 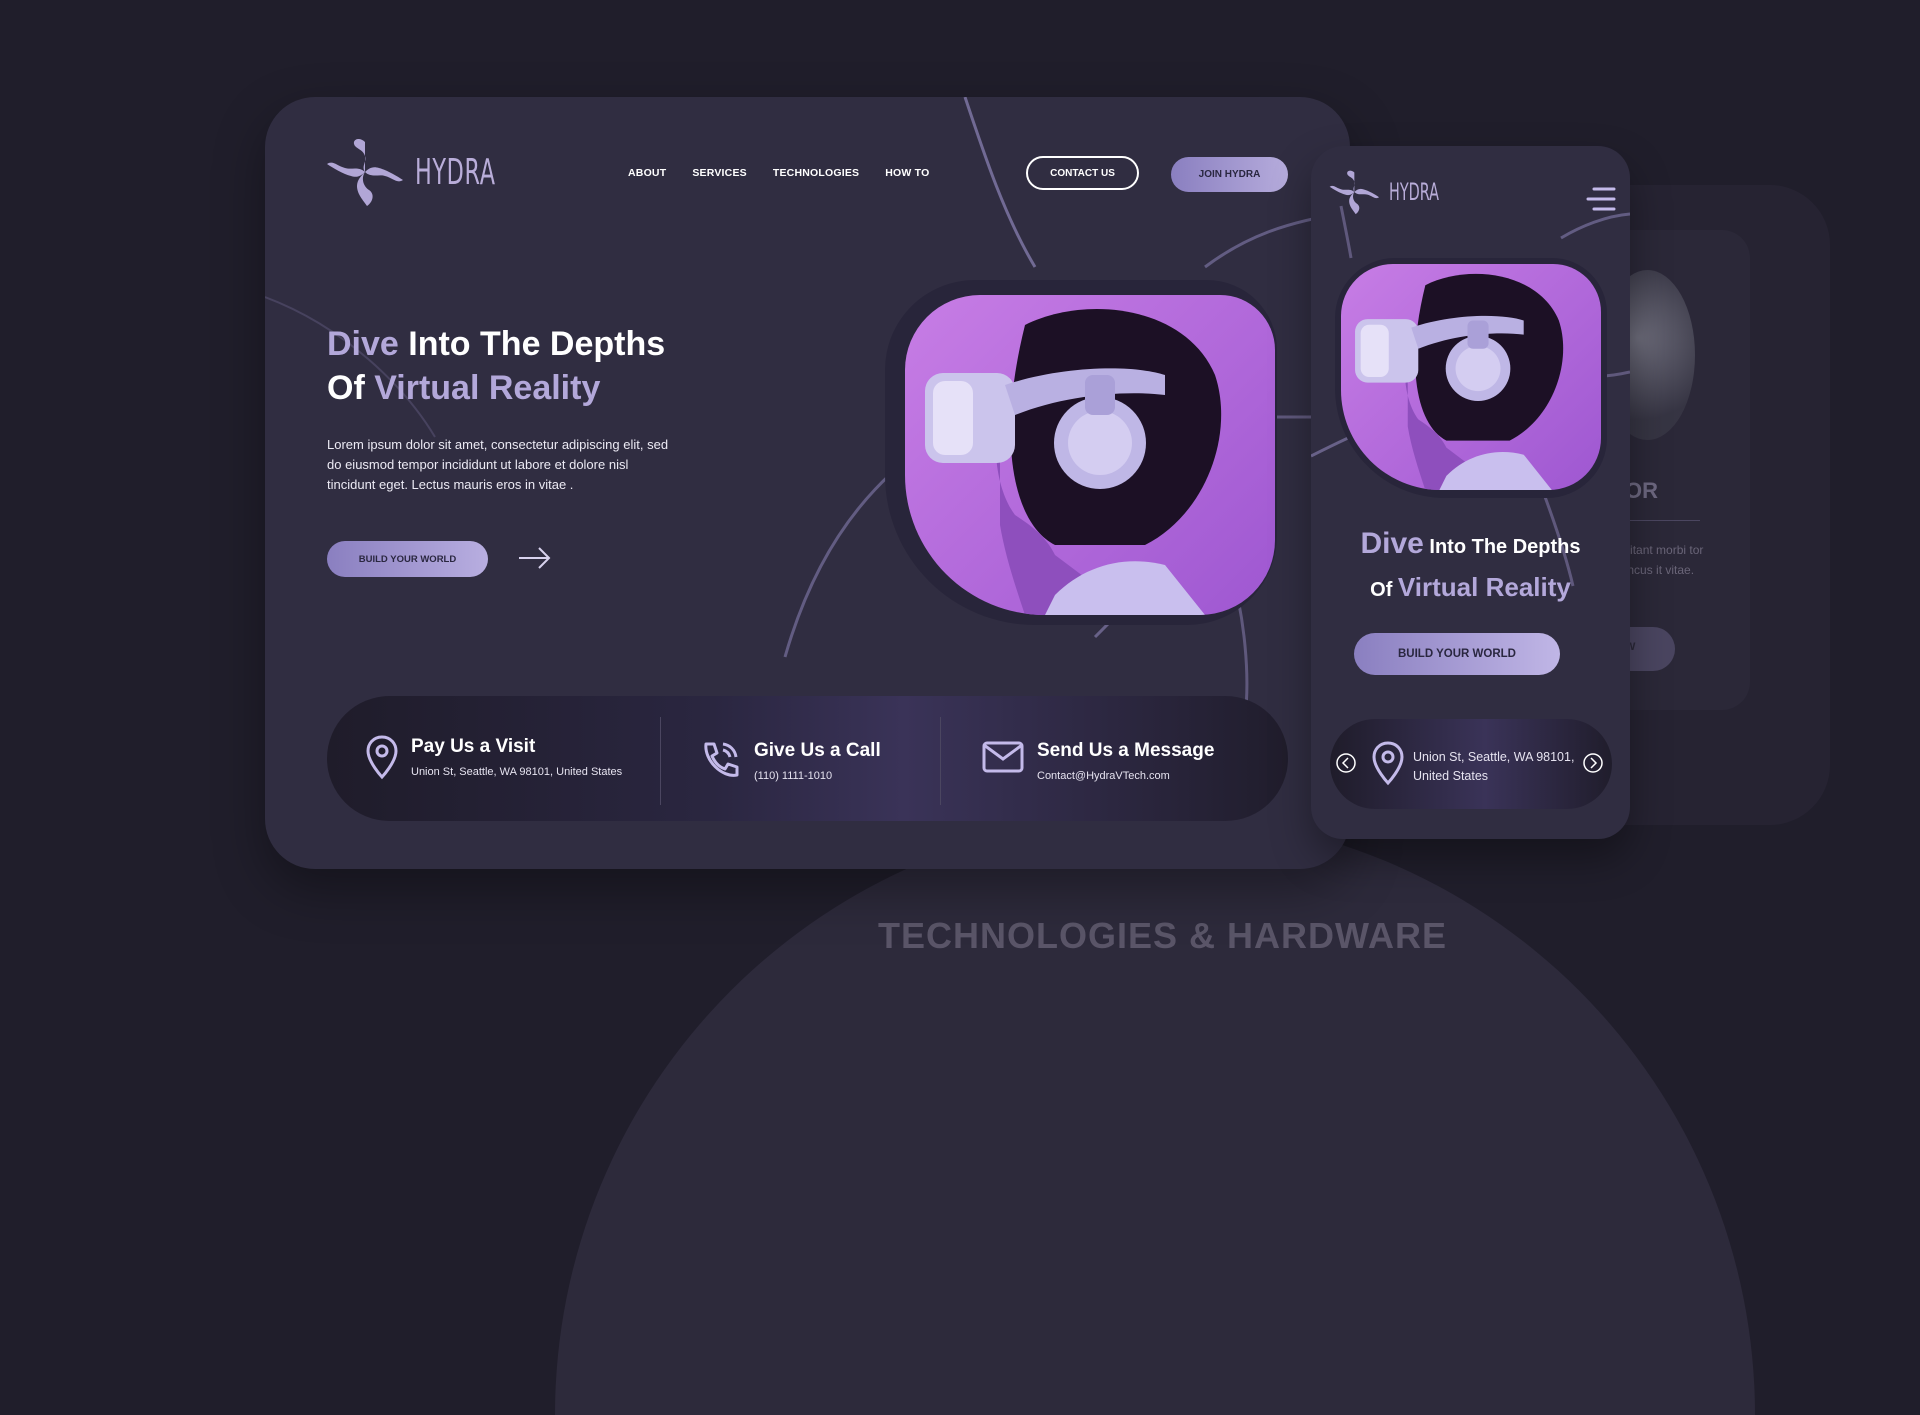 What do you see at coordinates (1346, 763) in the screenshot?
I see `chevron-left-icon` at bounding box center [1346, 763].